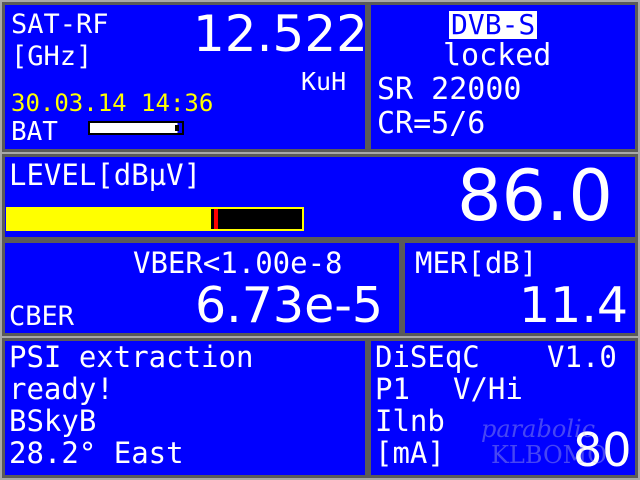 Image resolution: width=640 pixels, height=480 pixels. Describe the element at coordinates (582, 357) in the screenshot. I see `diseqc-version: V1.0` at that location.